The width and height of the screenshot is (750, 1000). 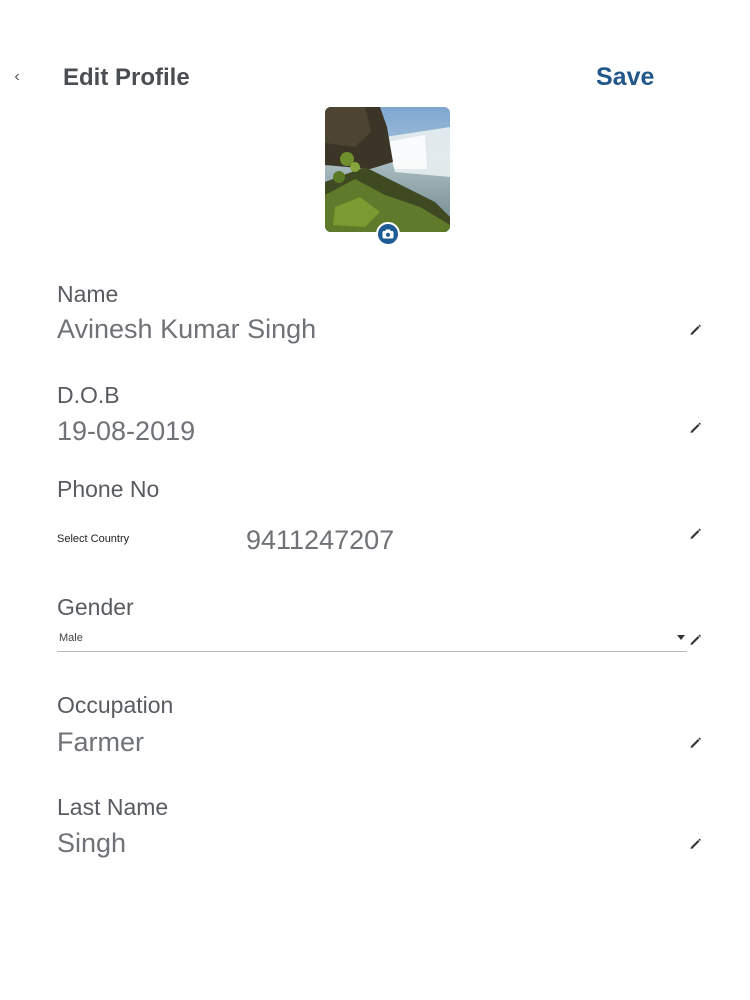 I want to click on name-edit-pencil-icon, so click(x=695, y=329).